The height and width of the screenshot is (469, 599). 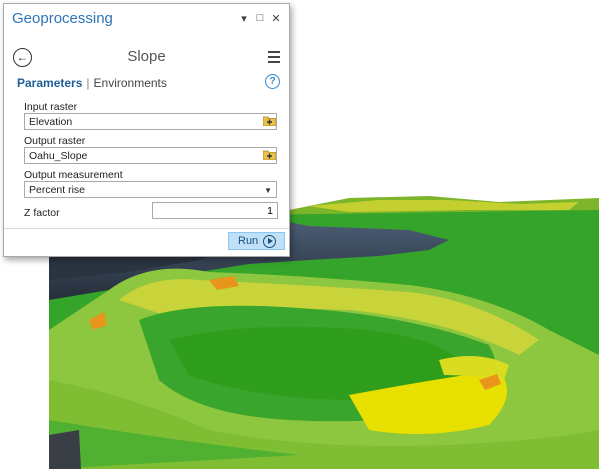 I want to click on pane-title: Geoprocessing, so click(x=62, y=18).